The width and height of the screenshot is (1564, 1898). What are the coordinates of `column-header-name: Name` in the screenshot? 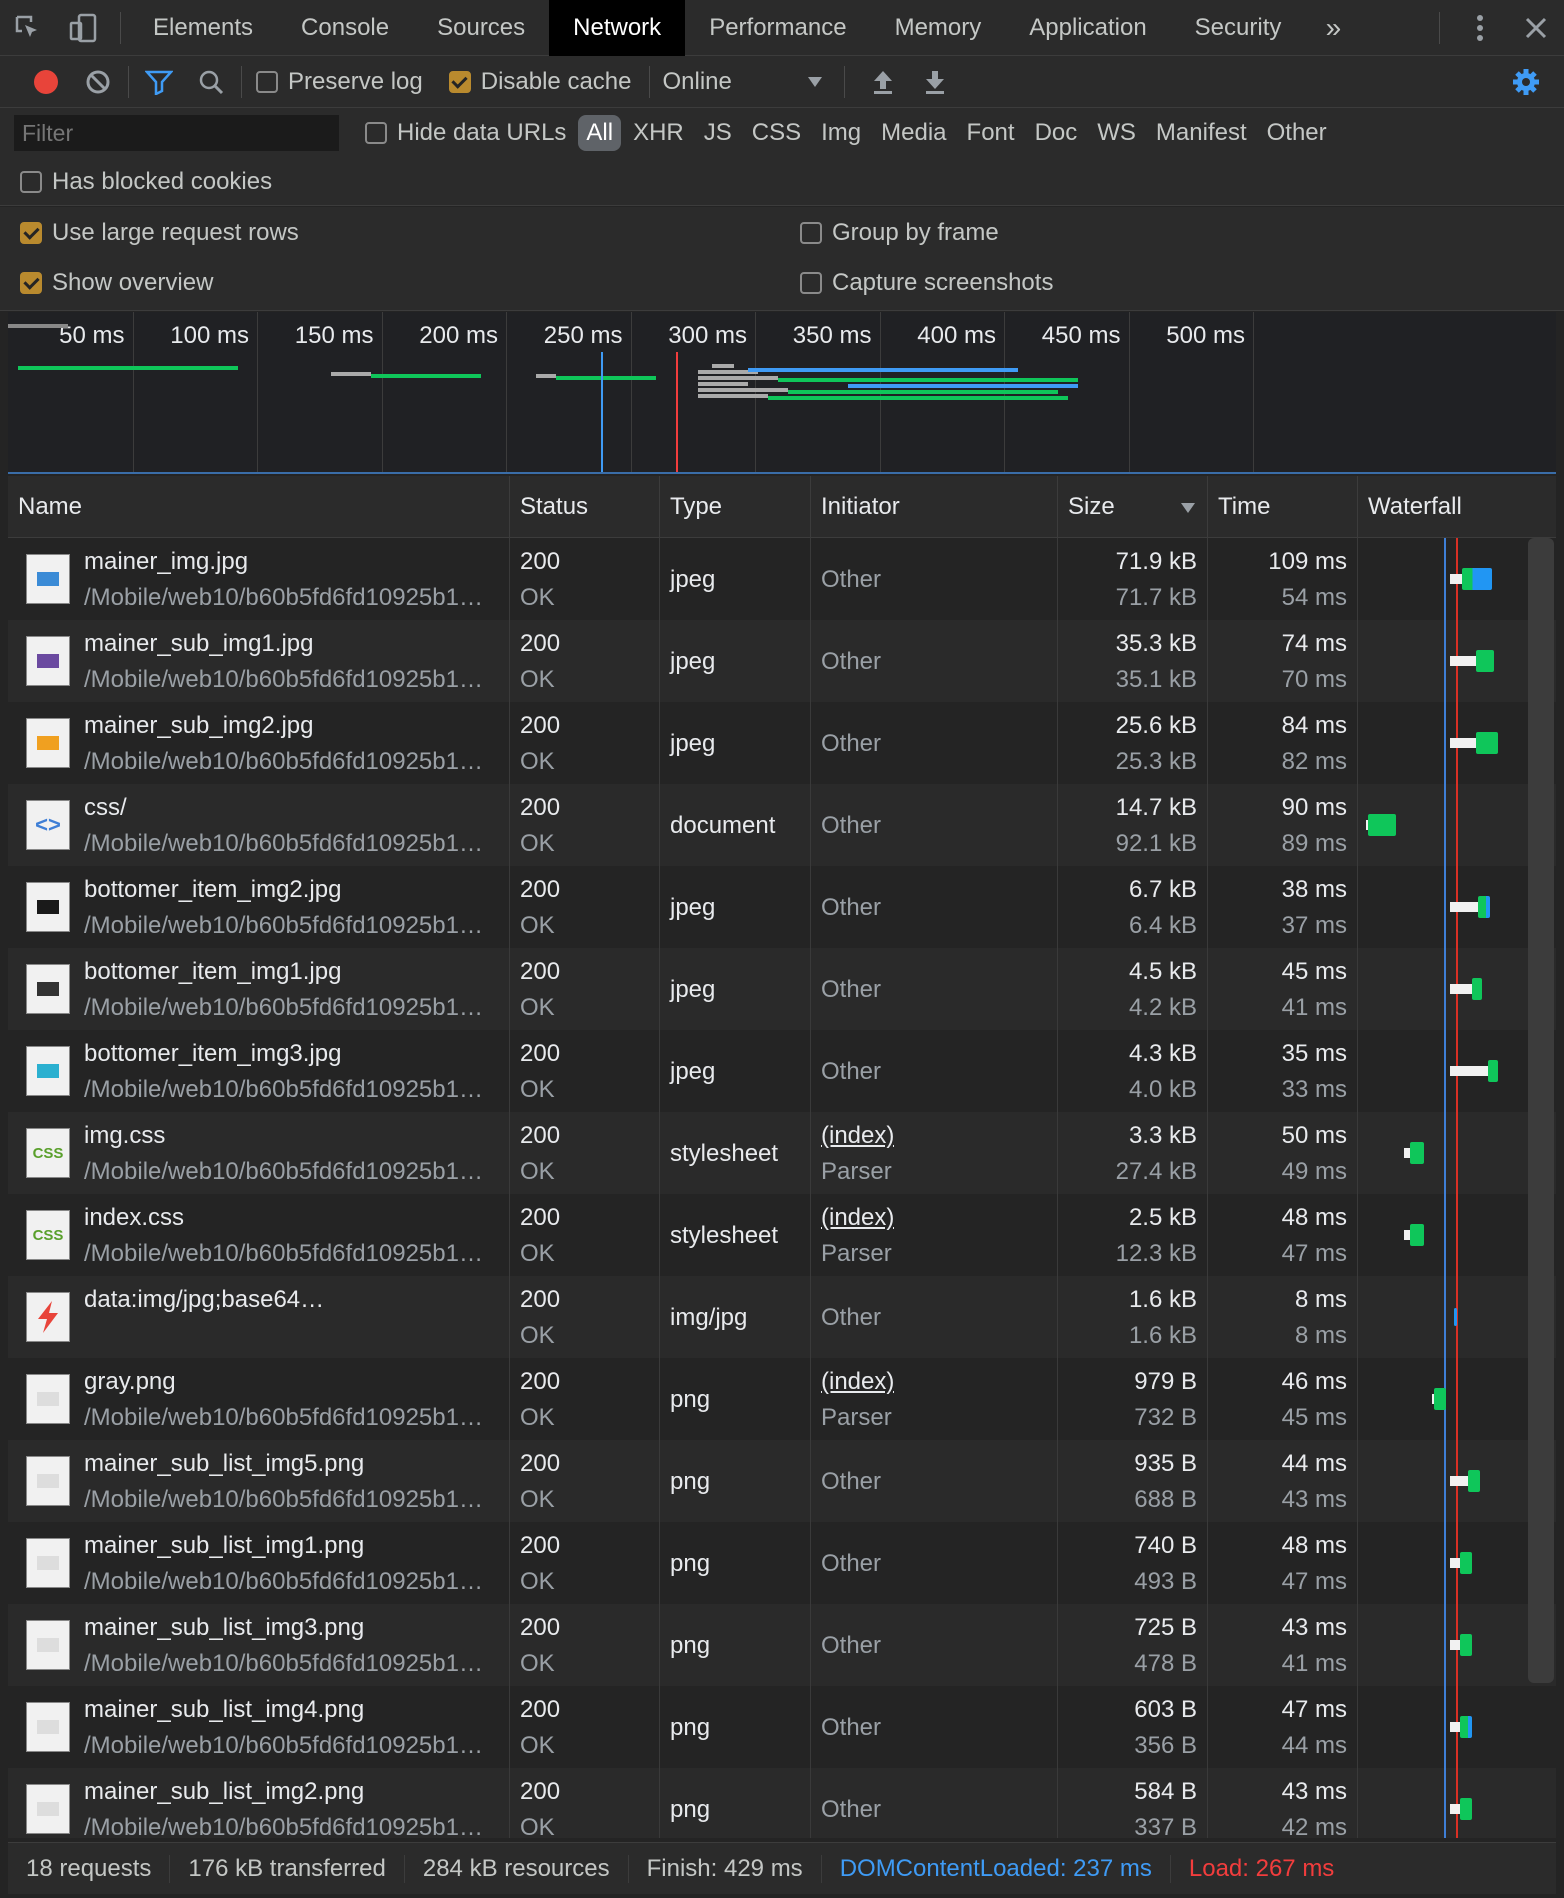 It's located at (259, 507).